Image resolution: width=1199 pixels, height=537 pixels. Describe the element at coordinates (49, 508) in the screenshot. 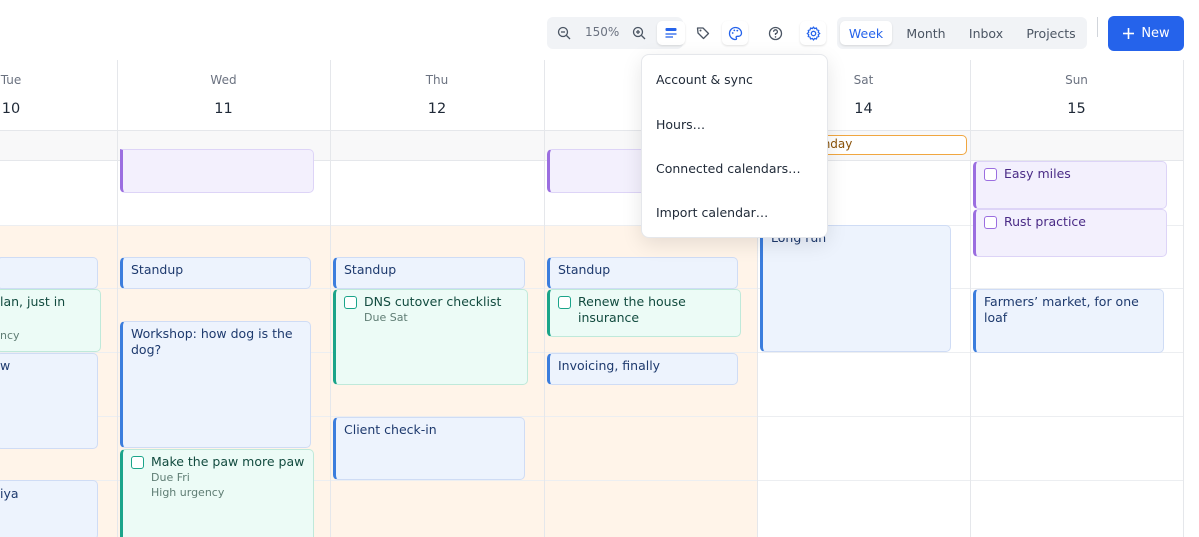

I see `event-tue-meeting: iya` at that location.